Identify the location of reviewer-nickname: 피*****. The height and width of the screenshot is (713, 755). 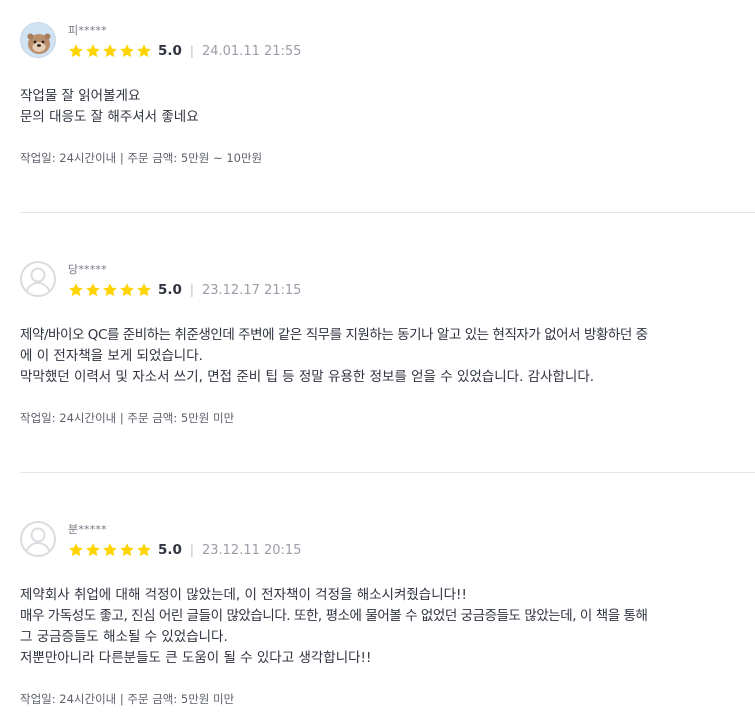
(87, 30).